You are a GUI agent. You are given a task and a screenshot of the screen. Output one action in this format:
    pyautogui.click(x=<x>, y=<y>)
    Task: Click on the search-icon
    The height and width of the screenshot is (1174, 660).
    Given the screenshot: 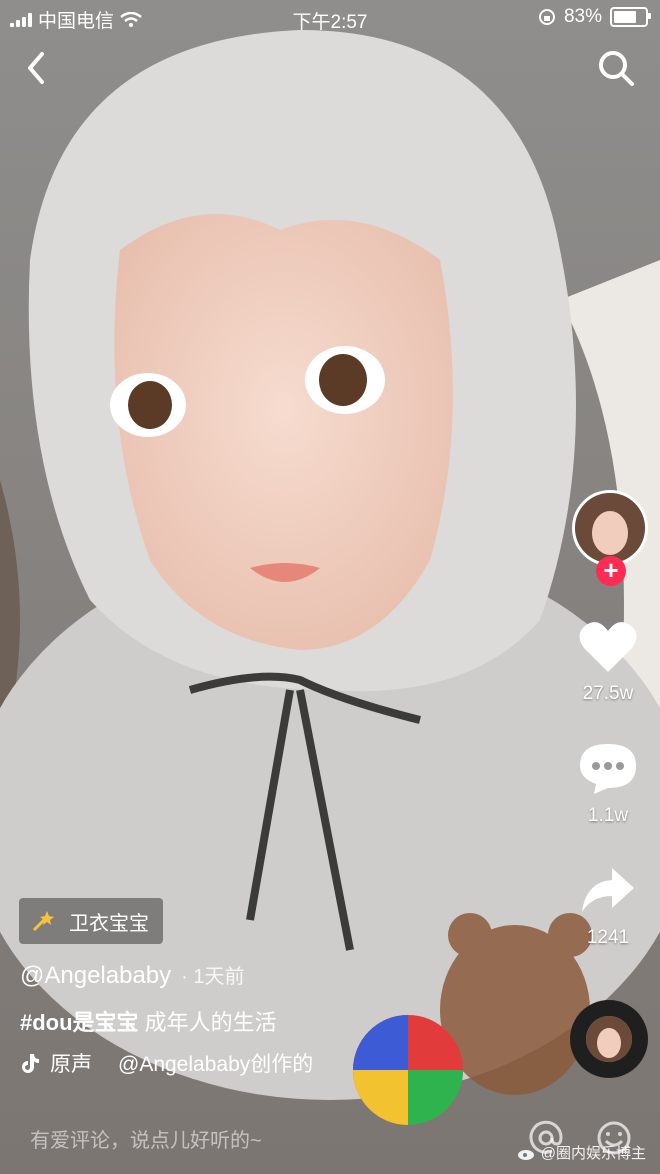 What is the action you would take?
    pyautogui.click(x=616, y=68)
    